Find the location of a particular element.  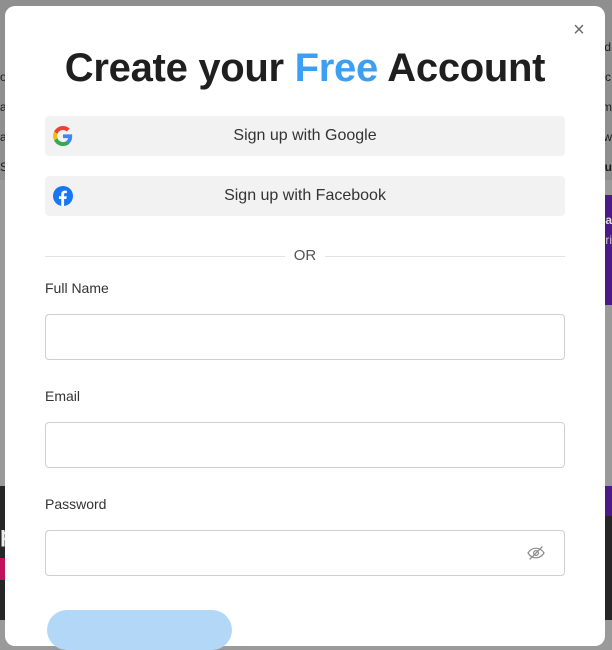

modal-title: Create your Free Account is located at coordinates (305, 68).